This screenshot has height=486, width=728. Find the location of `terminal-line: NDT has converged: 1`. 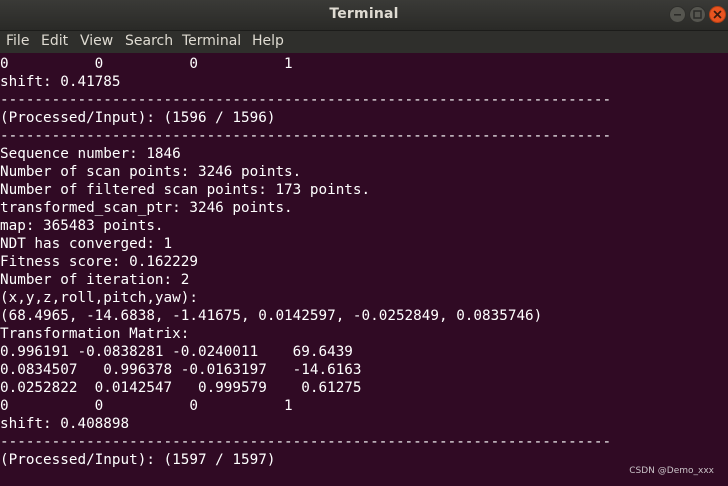

terminal-line: NDT has converged: 1 is located at coordinates (86, 244).